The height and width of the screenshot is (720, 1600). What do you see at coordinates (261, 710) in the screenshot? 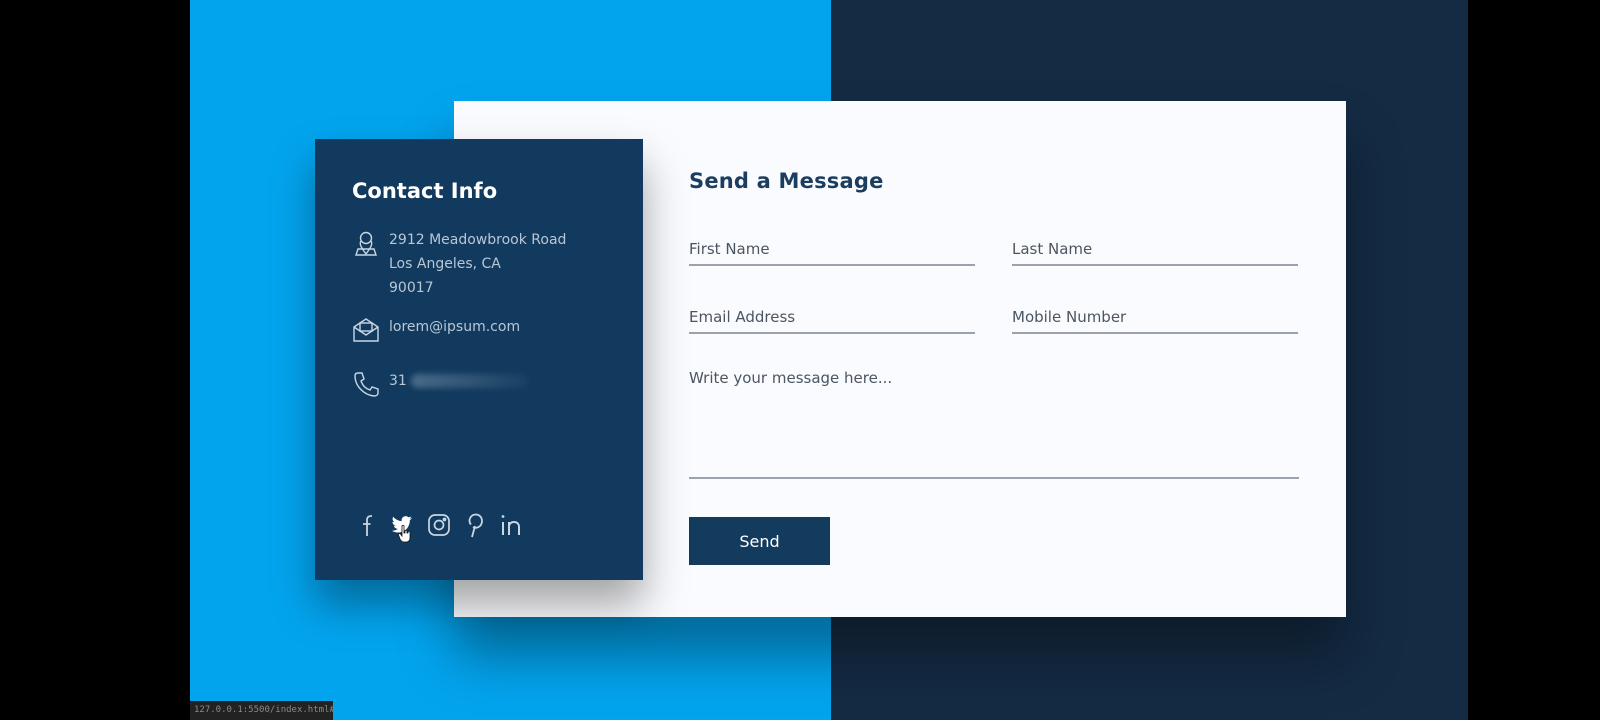
I see `browser-status-bar: 127.0.0.1:5500/index.html#` at bounding box center [261, 710].